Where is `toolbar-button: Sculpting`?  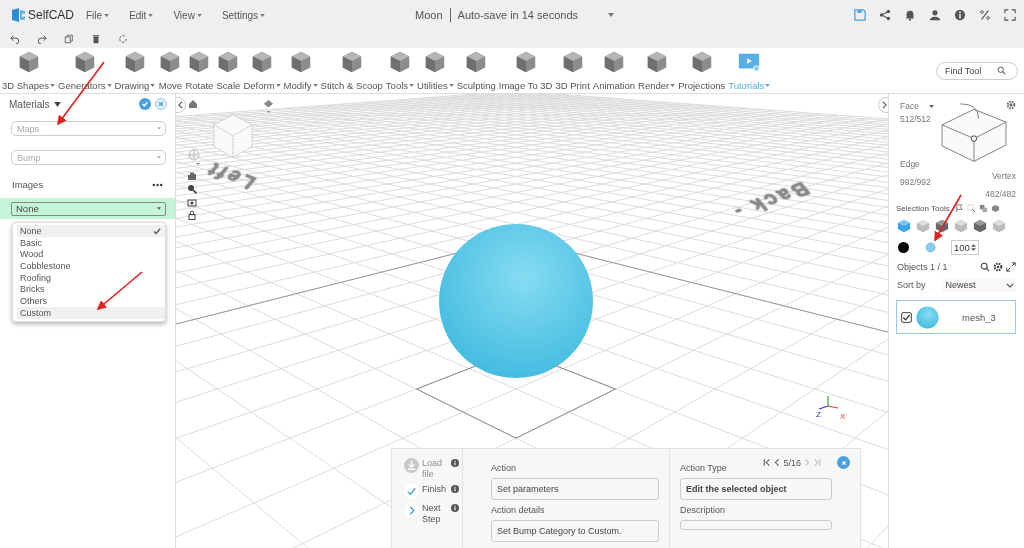
toolbar-button: Sculpting is located at coordinates (476, 70).